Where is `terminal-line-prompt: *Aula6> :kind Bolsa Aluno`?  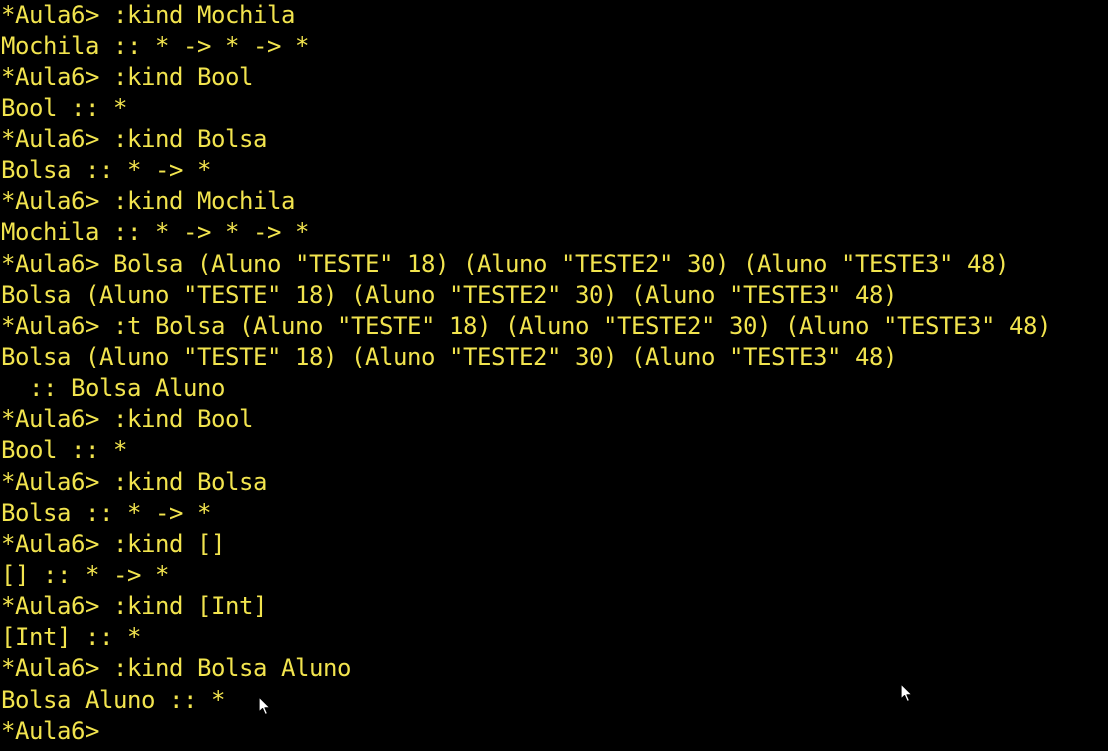
terminal-line-prompt: *Aula6> :kind Bolsa Aluno is located at coordinates (176, 668).